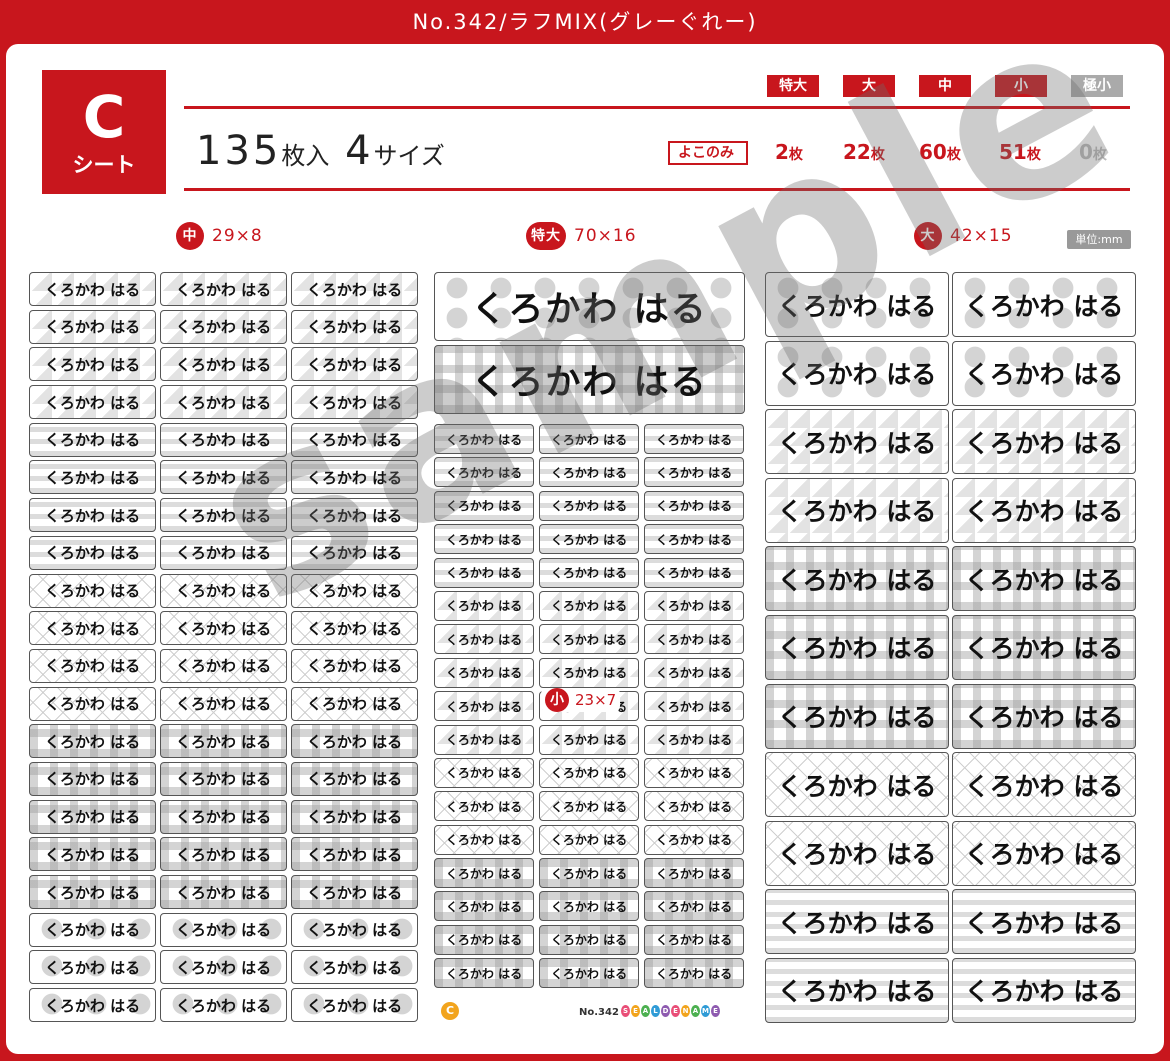  What do you see at coordinates (1099, 239) in the screenshot?
I see `unit-label: 単位:mm` at bounding box center [1099, 239].